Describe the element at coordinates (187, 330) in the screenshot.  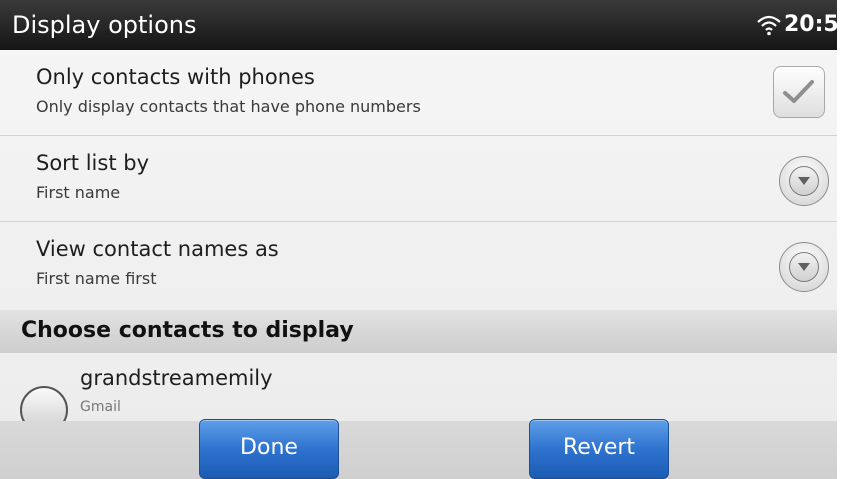
I see `section-title: Choose contacts to display` at that location.